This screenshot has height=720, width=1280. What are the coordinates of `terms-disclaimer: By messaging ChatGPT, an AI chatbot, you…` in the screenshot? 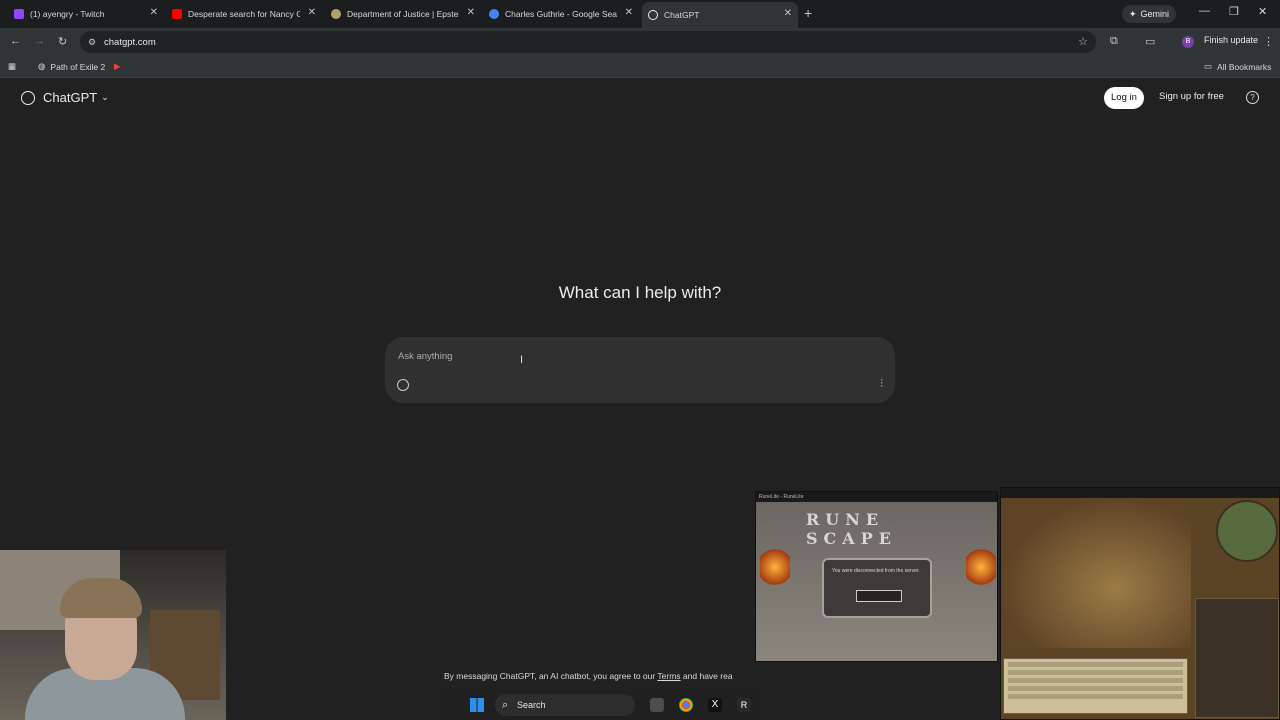 It's located at (588, 676).